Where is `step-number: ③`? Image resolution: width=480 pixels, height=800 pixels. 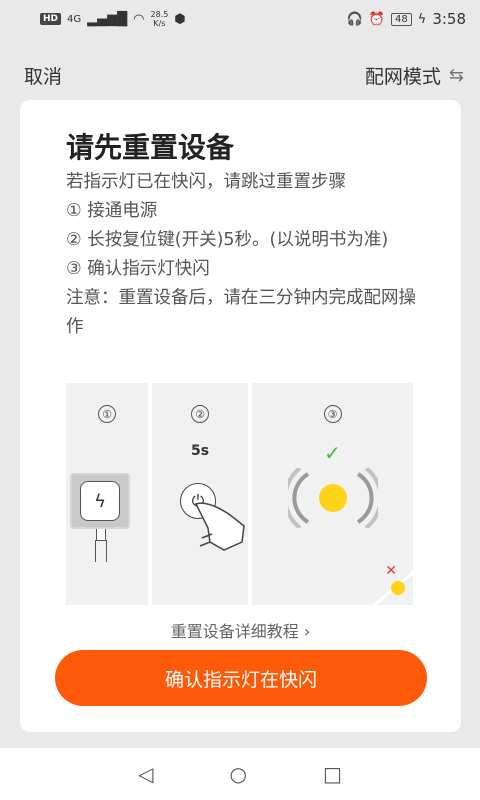 step-number: ③ is located at coordinates (332, 414).